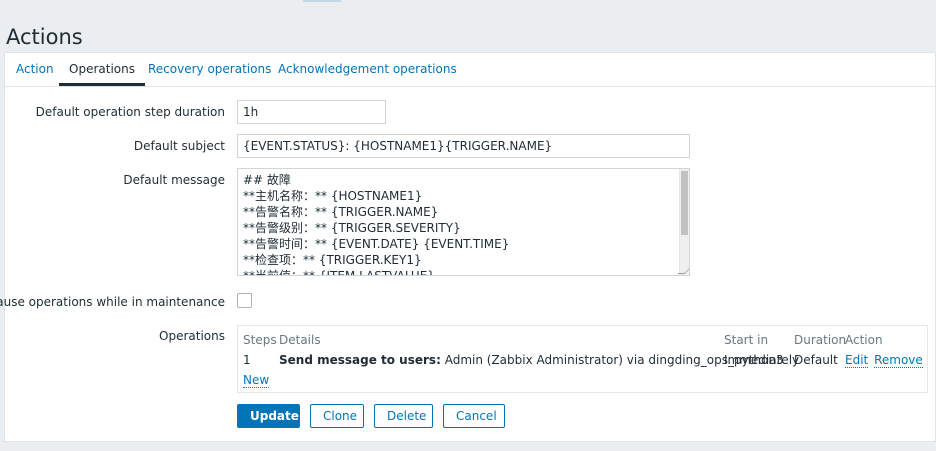  What do you see at coordinates (684, 203) in the screenshot?
I see `scrollbar-thumb` at bounding box center [684, 203].